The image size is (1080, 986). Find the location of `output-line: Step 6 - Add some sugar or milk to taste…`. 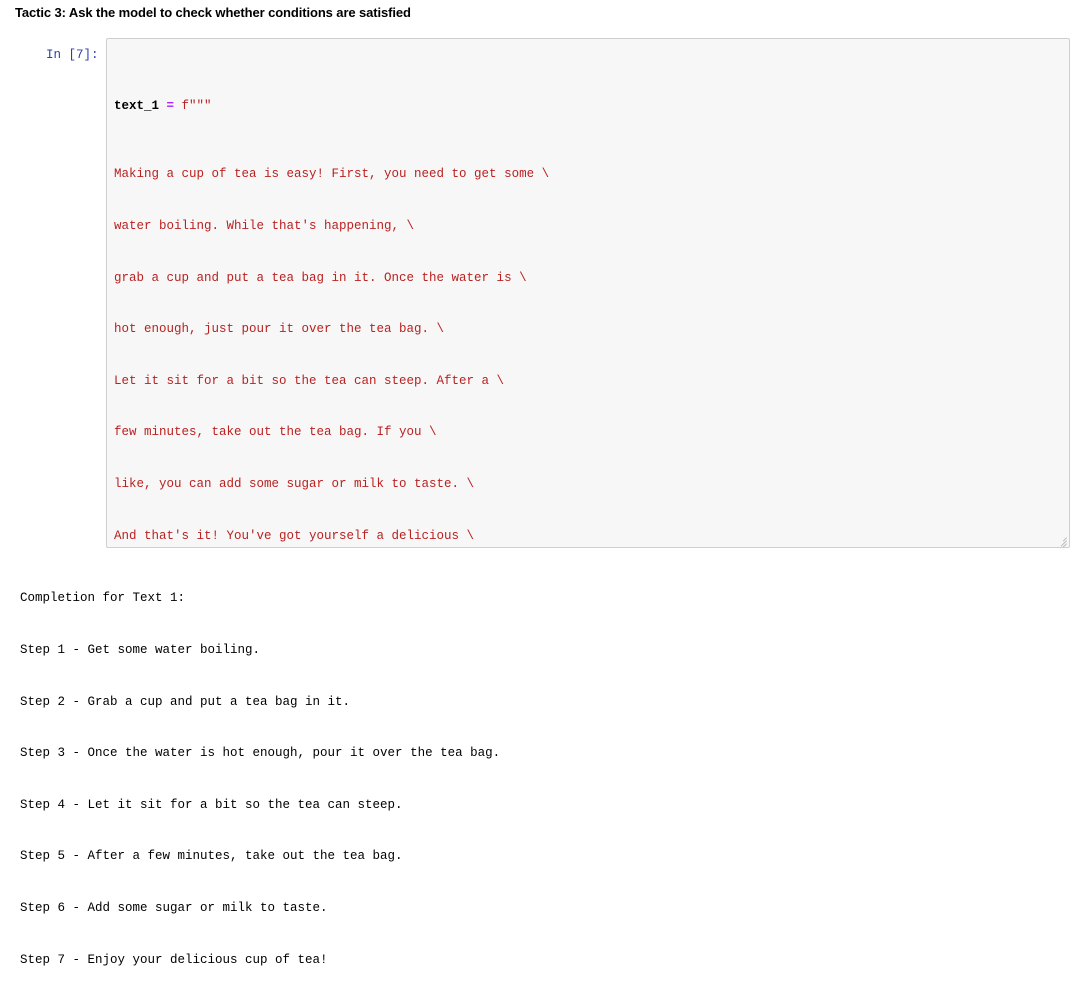

output-line: Step 6 - Add some sugar or milk to taste… is located at coordinates (174, 908).